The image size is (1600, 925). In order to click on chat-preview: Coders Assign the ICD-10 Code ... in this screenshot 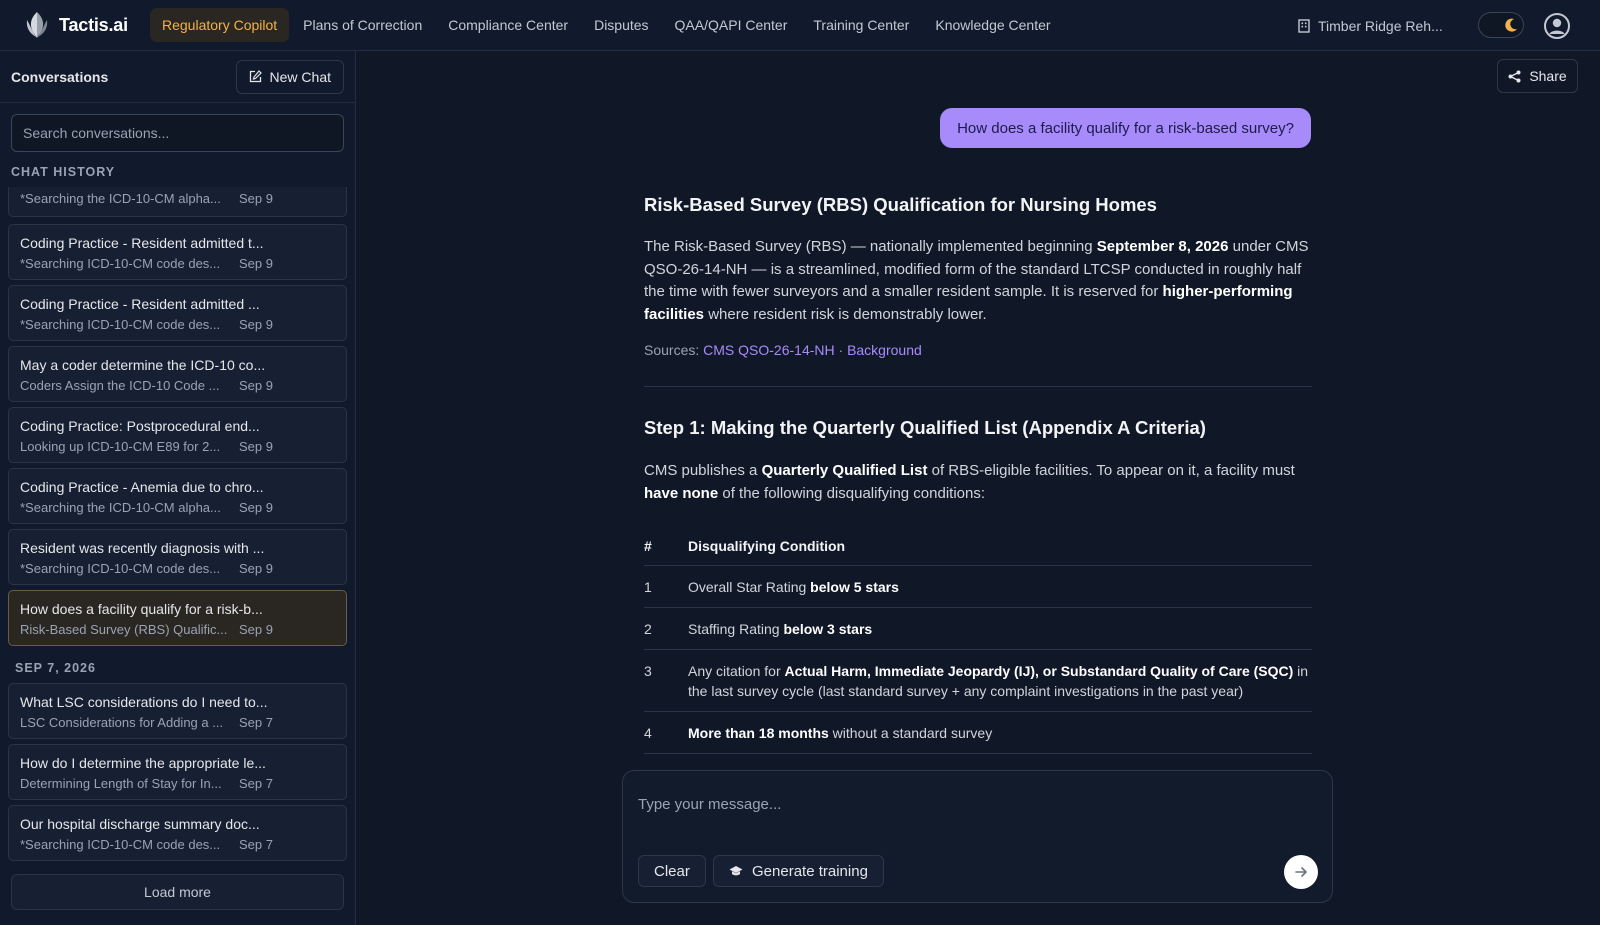, I will do `click(120, 385)`.